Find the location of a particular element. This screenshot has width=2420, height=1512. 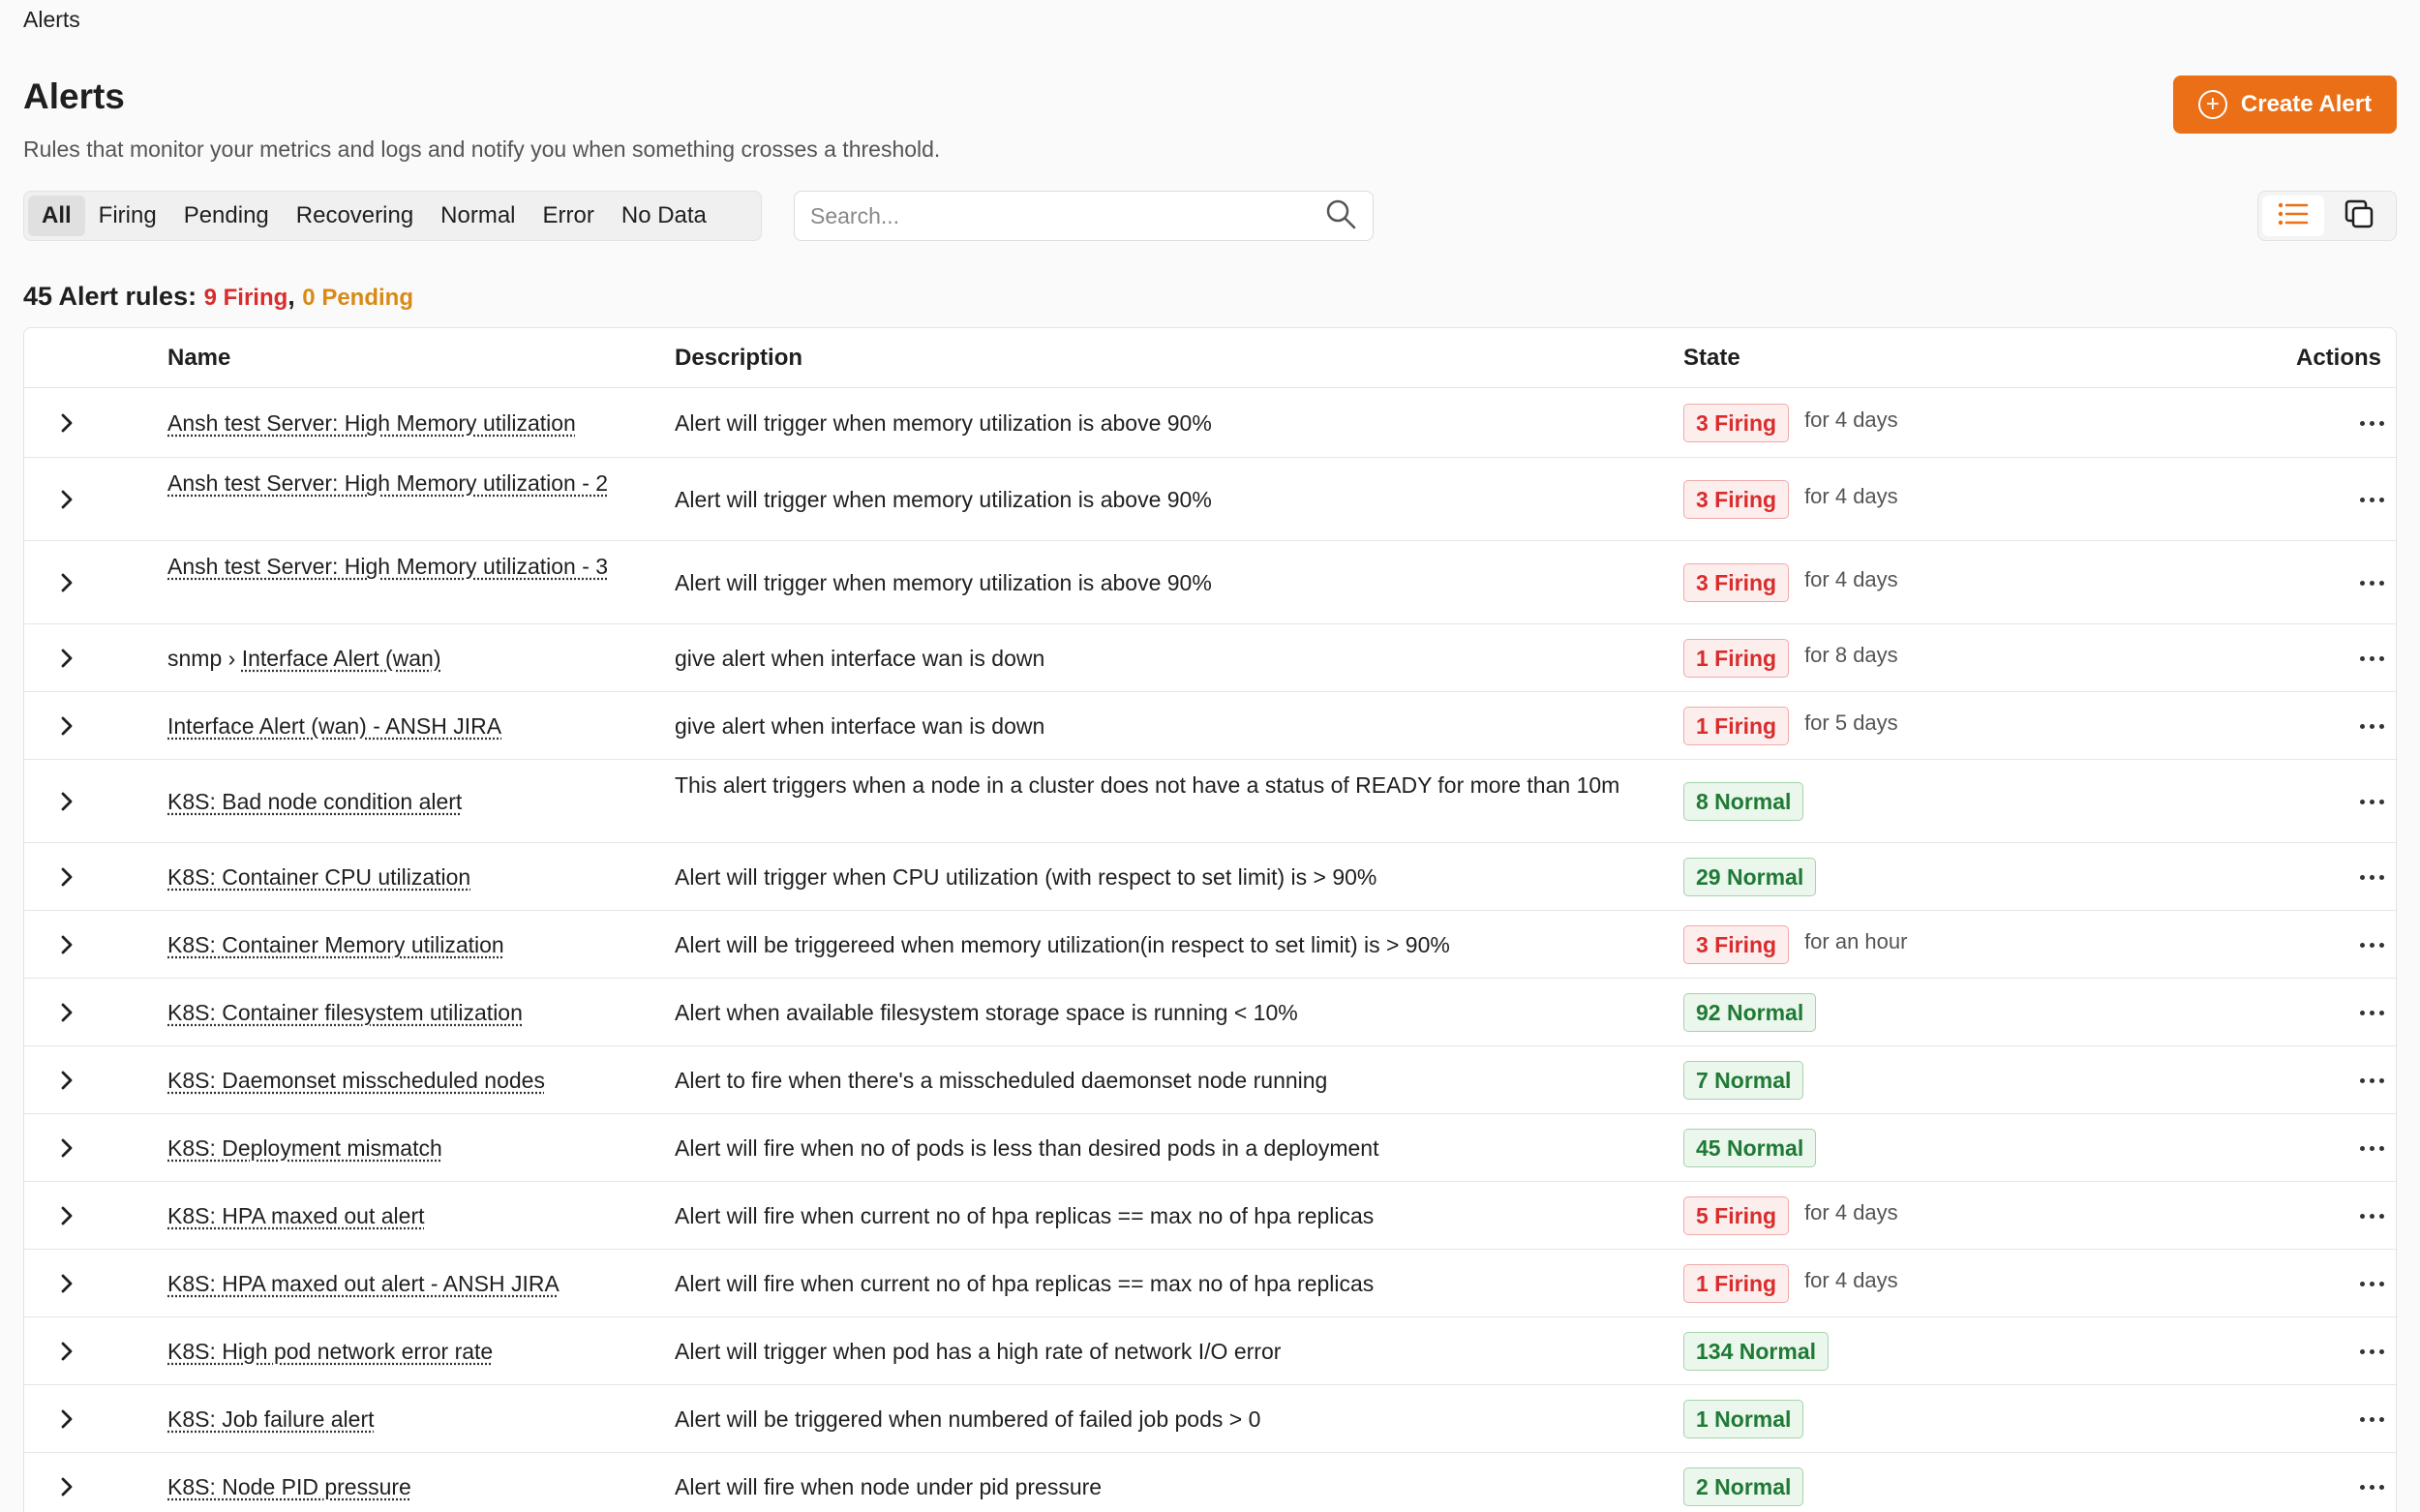

alert-state-cell: 2 Normal is located at coordinates (1743, 1486).